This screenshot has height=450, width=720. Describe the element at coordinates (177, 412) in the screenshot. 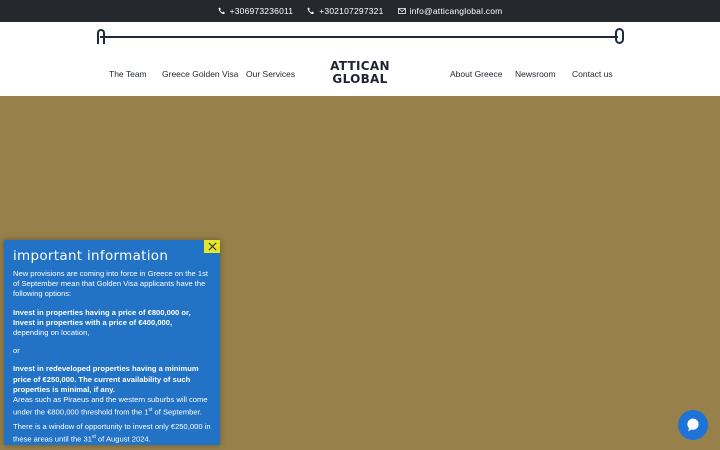

I see `areas-text-b: of September.` at that location.